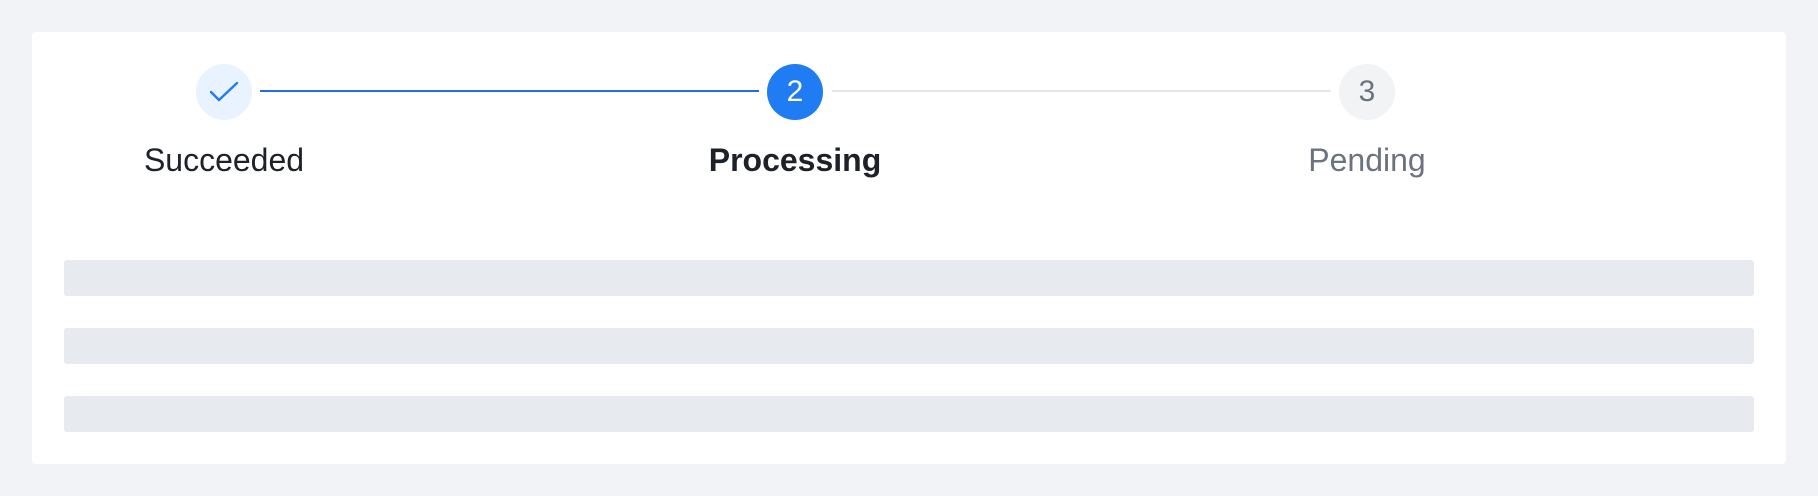 This screenshot has width=1818, height=496. What do you see at coordinates (795, 160) in the screenshot?
I see `step-2-label: Processing` at bounding box center [795, 160].